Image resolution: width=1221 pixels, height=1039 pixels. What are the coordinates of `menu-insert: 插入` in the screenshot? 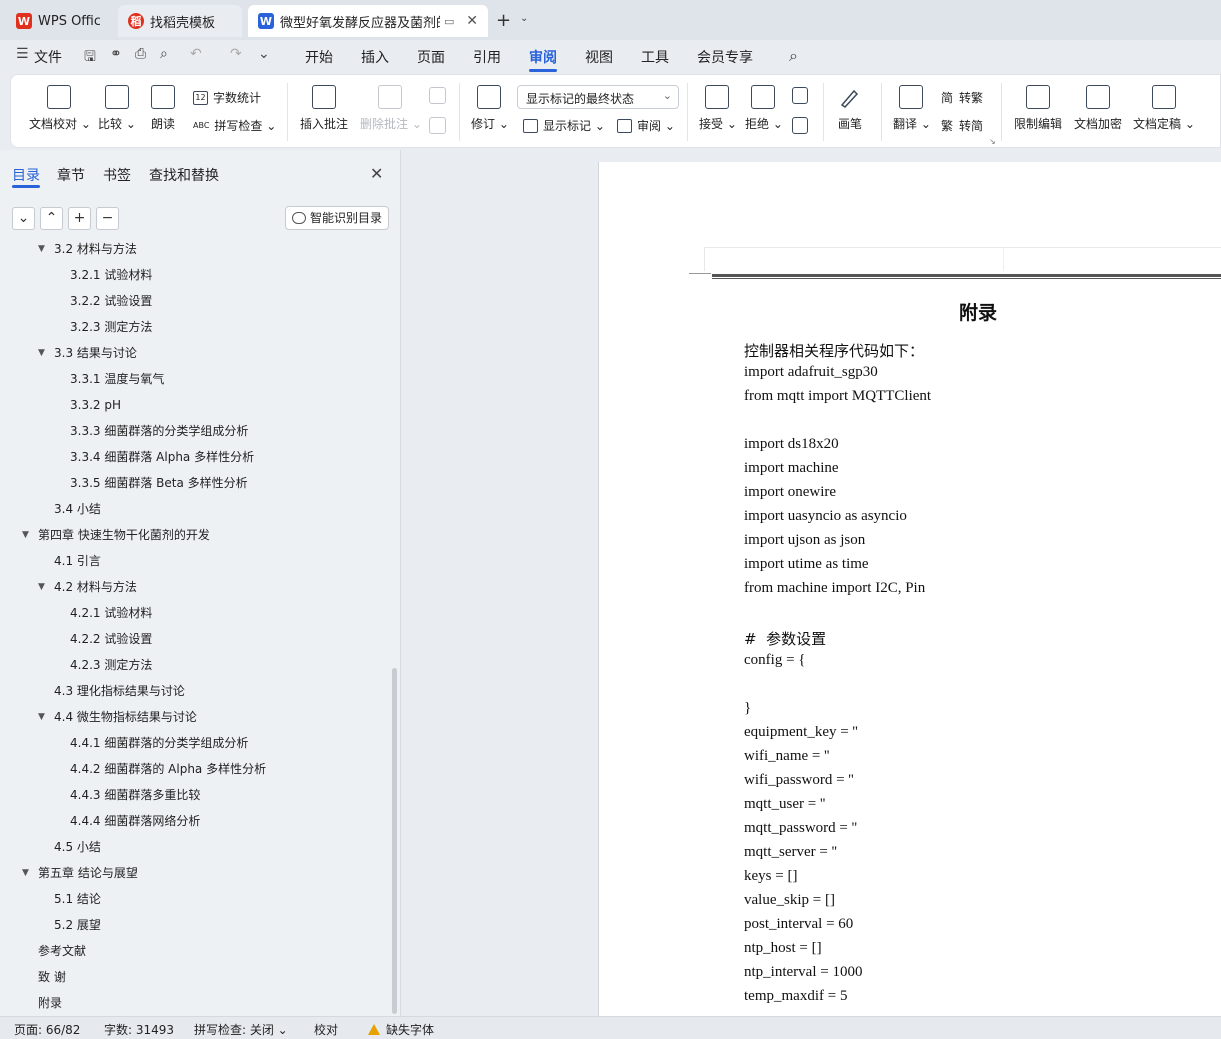 It's located at (375, 57).